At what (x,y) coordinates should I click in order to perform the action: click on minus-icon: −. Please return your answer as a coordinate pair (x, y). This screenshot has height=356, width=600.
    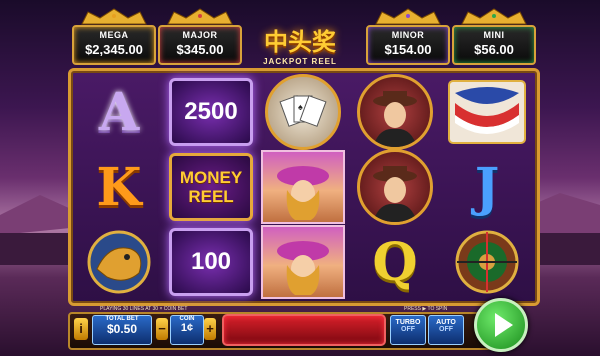
    Looking at the image, I should click on (162, 328).